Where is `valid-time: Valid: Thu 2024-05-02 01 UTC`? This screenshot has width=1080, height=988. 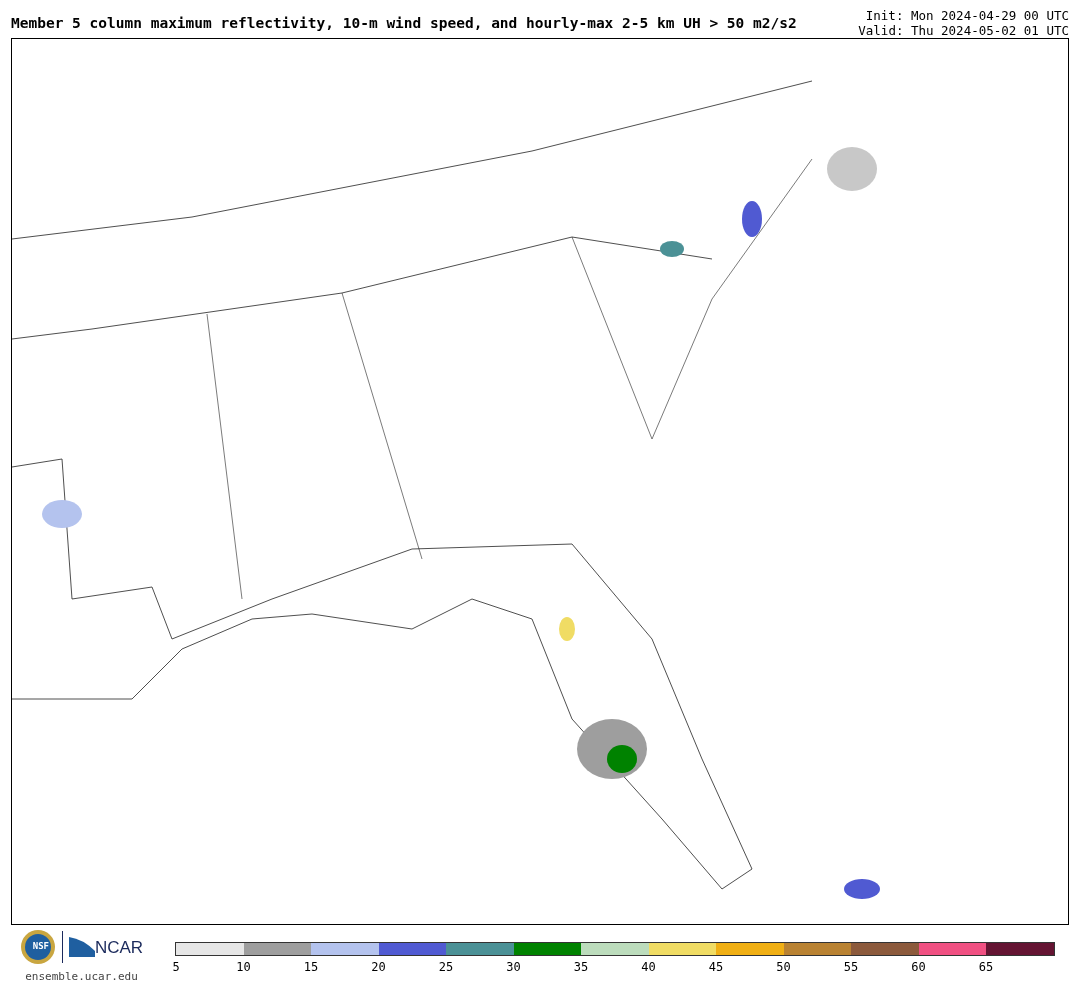 valid-time: Valid: Thu 2024-05-02 01 UTC is located at coordinates (963, 30).